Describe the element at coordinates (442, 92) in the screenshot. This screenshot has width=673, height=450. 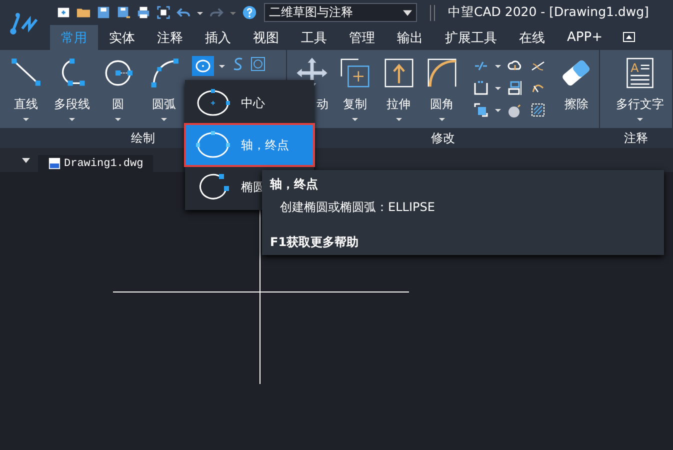
I see `ribbon-tool-button: 圆角` at that location.